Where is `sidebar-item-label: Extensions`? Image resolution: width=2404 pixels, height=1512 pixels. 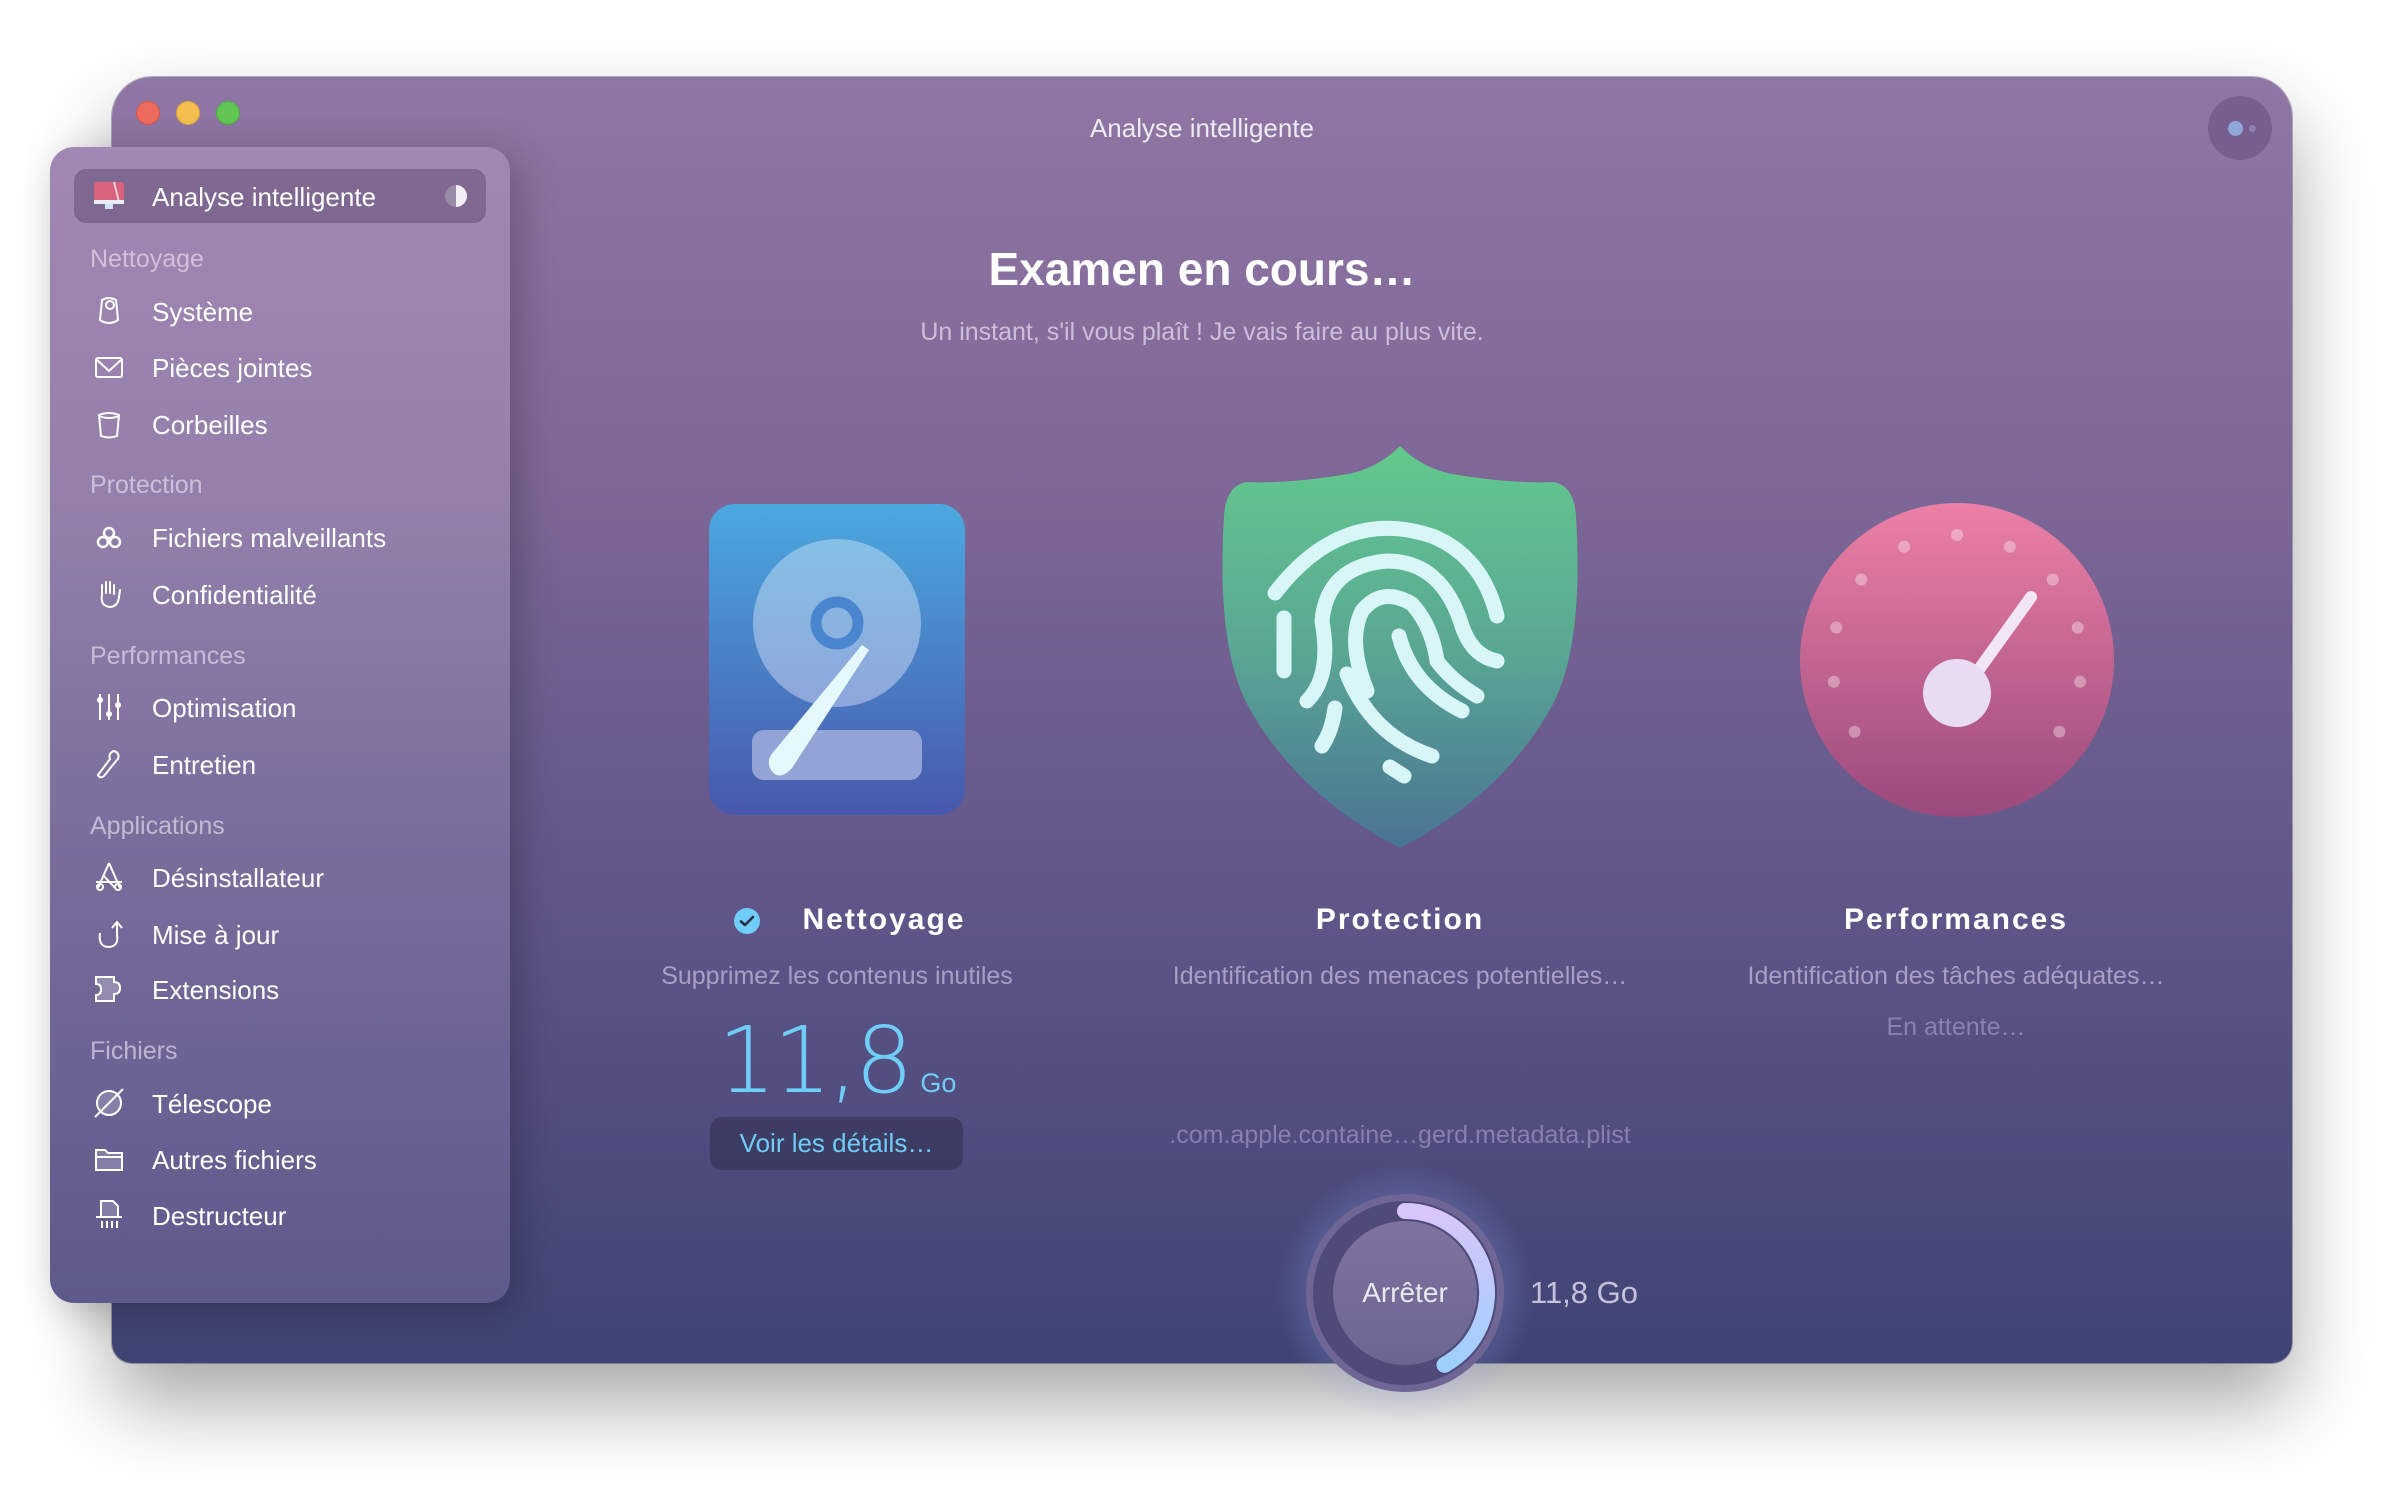 sidebar-item-label: Extensions is located at coordinates (216, 990).